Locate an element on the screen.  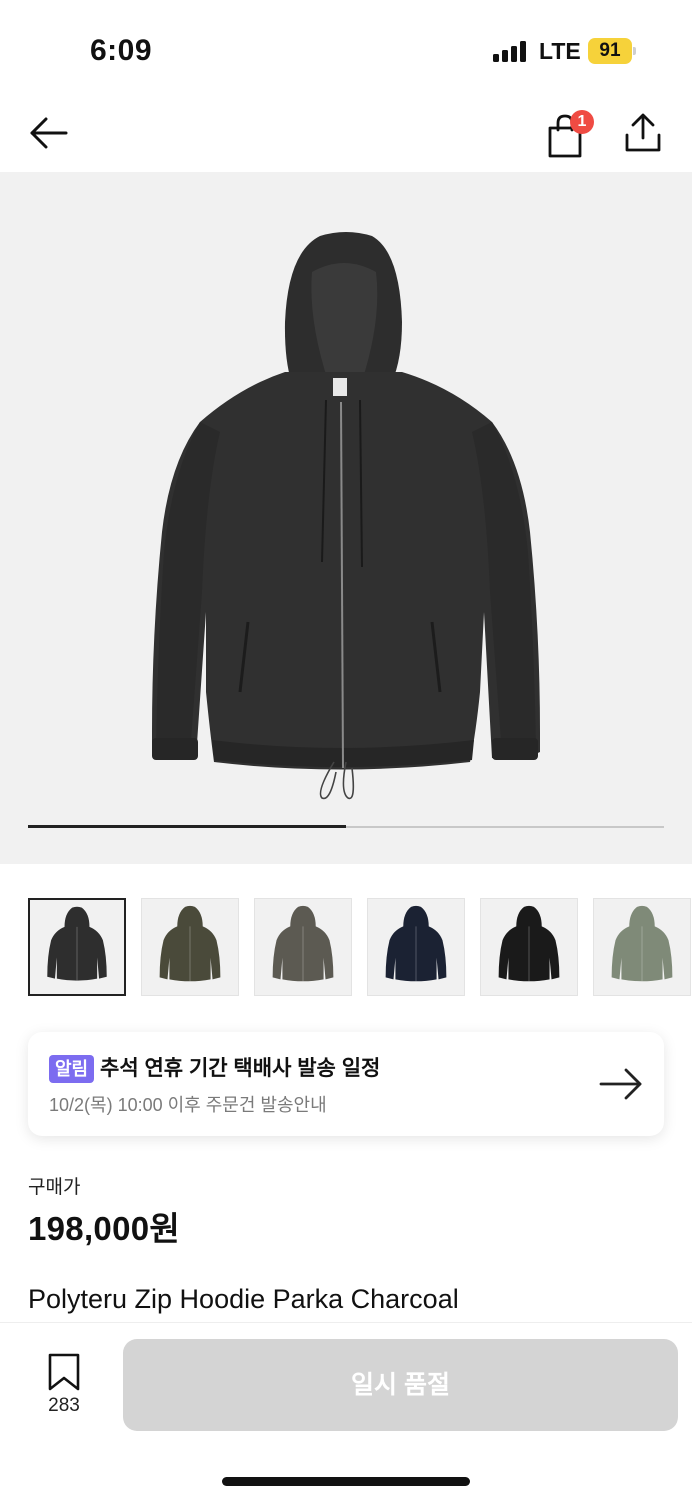
home-indicator is located at coordinates (346, 1481).